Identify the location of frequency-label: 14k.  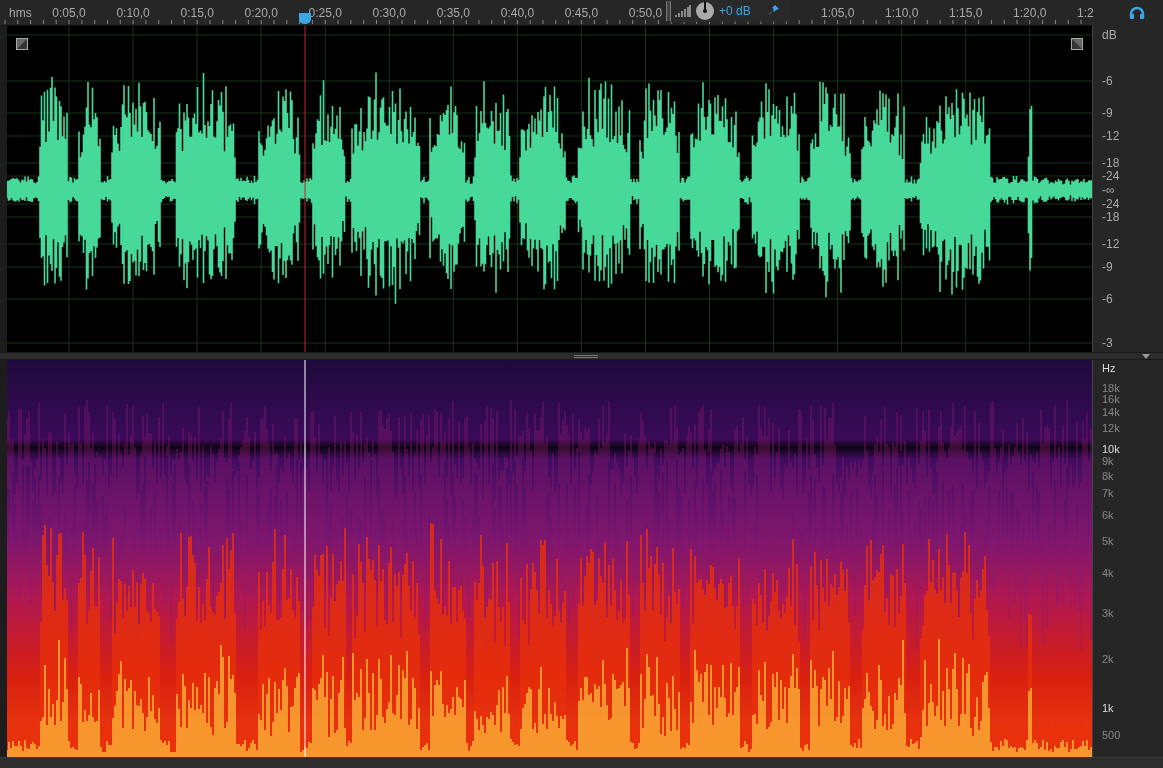
(1111, 412).